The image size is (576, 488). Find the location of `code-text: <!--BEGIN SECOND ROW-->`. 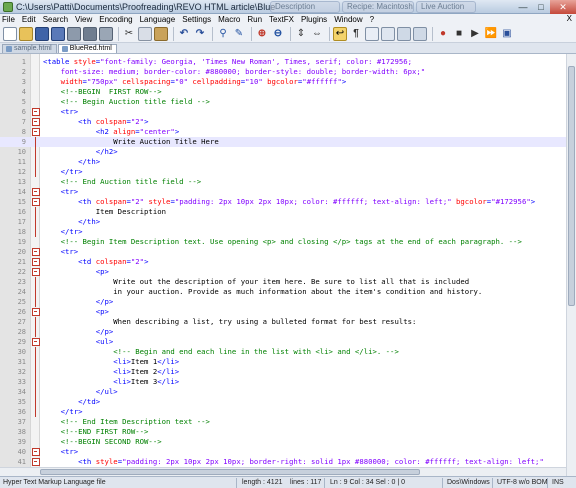

code-text: <!--BEGIN SECOND ROW--> is located at coordinates (303, 442).